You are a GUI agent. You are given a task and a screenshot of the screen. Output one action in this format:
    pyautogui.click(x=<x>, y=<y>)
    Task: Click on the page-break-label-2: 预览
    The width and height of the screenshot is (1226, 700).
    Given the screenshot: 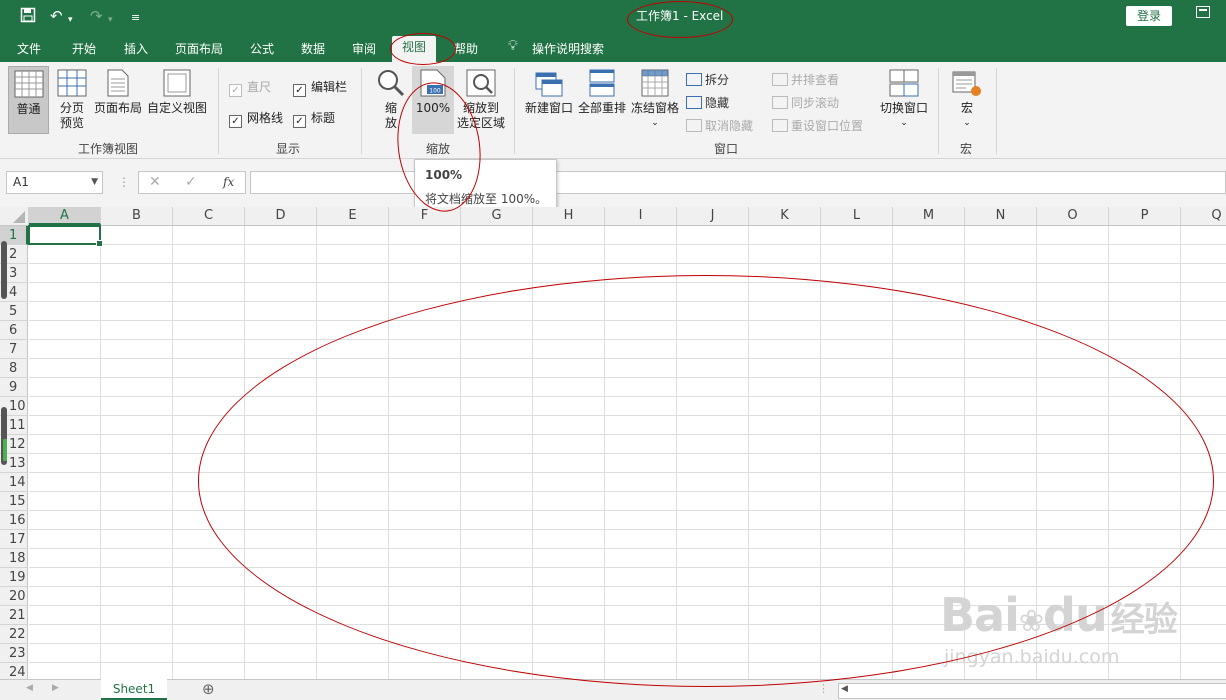 What is the action you would take?
    pyautogui.click(x=71, y=123)
    